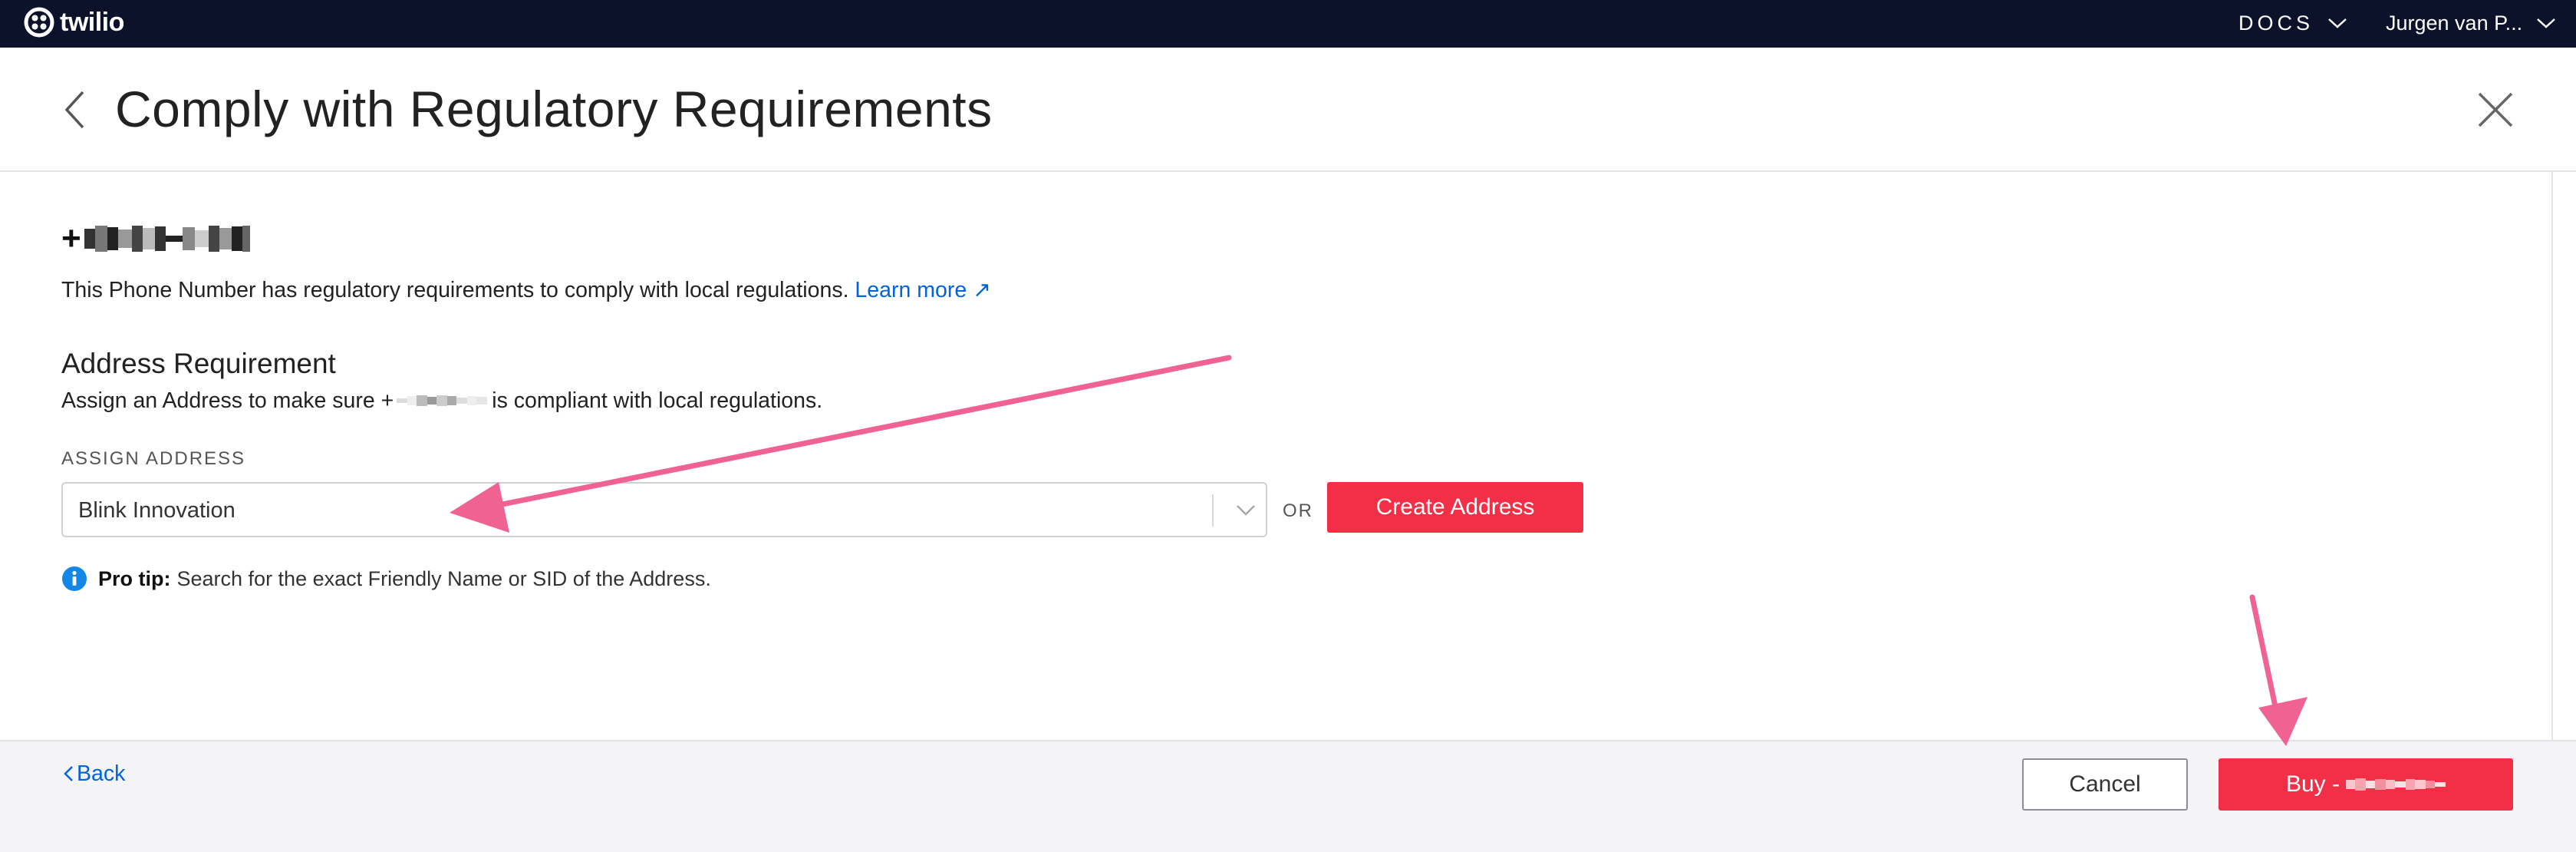  Describe the element at coordinates (92, 22) in the screenshot. I see `brand-name: twilio` at that location.